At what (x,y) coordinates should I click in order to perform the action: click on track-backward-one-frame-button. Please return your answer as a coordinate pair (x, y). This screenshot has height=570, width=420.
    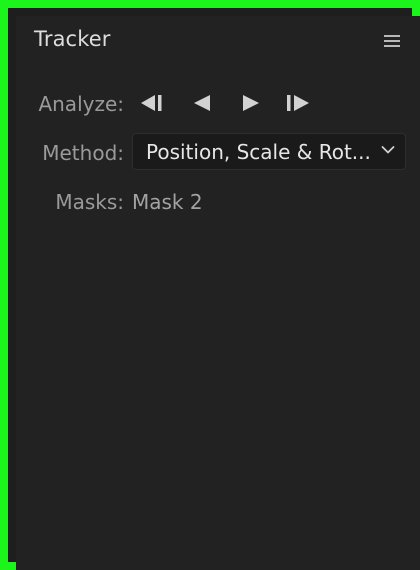
    Looking at the image, I should click on (153, 103).